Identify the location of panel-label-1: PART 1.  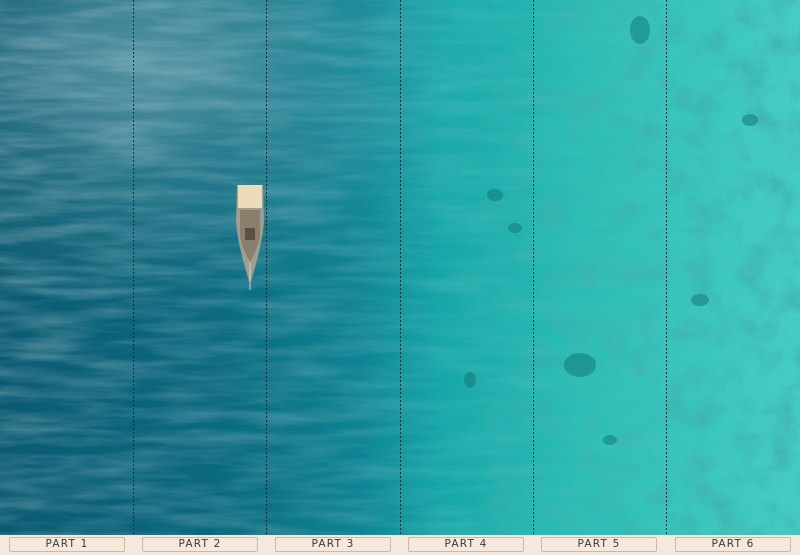
(67, 544).